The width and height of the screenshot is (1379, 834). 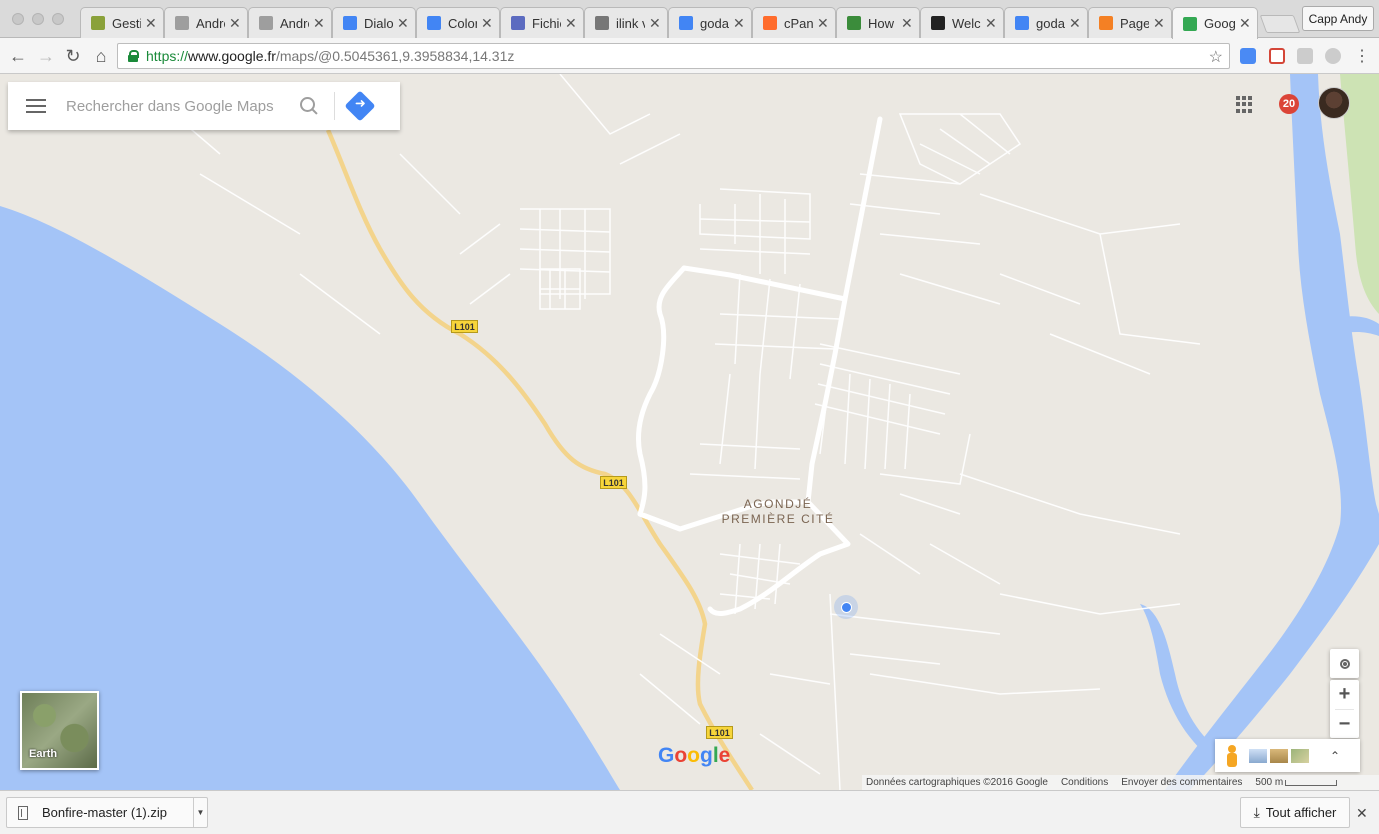 I want to click on avatar, so click(x=1334, y=103).